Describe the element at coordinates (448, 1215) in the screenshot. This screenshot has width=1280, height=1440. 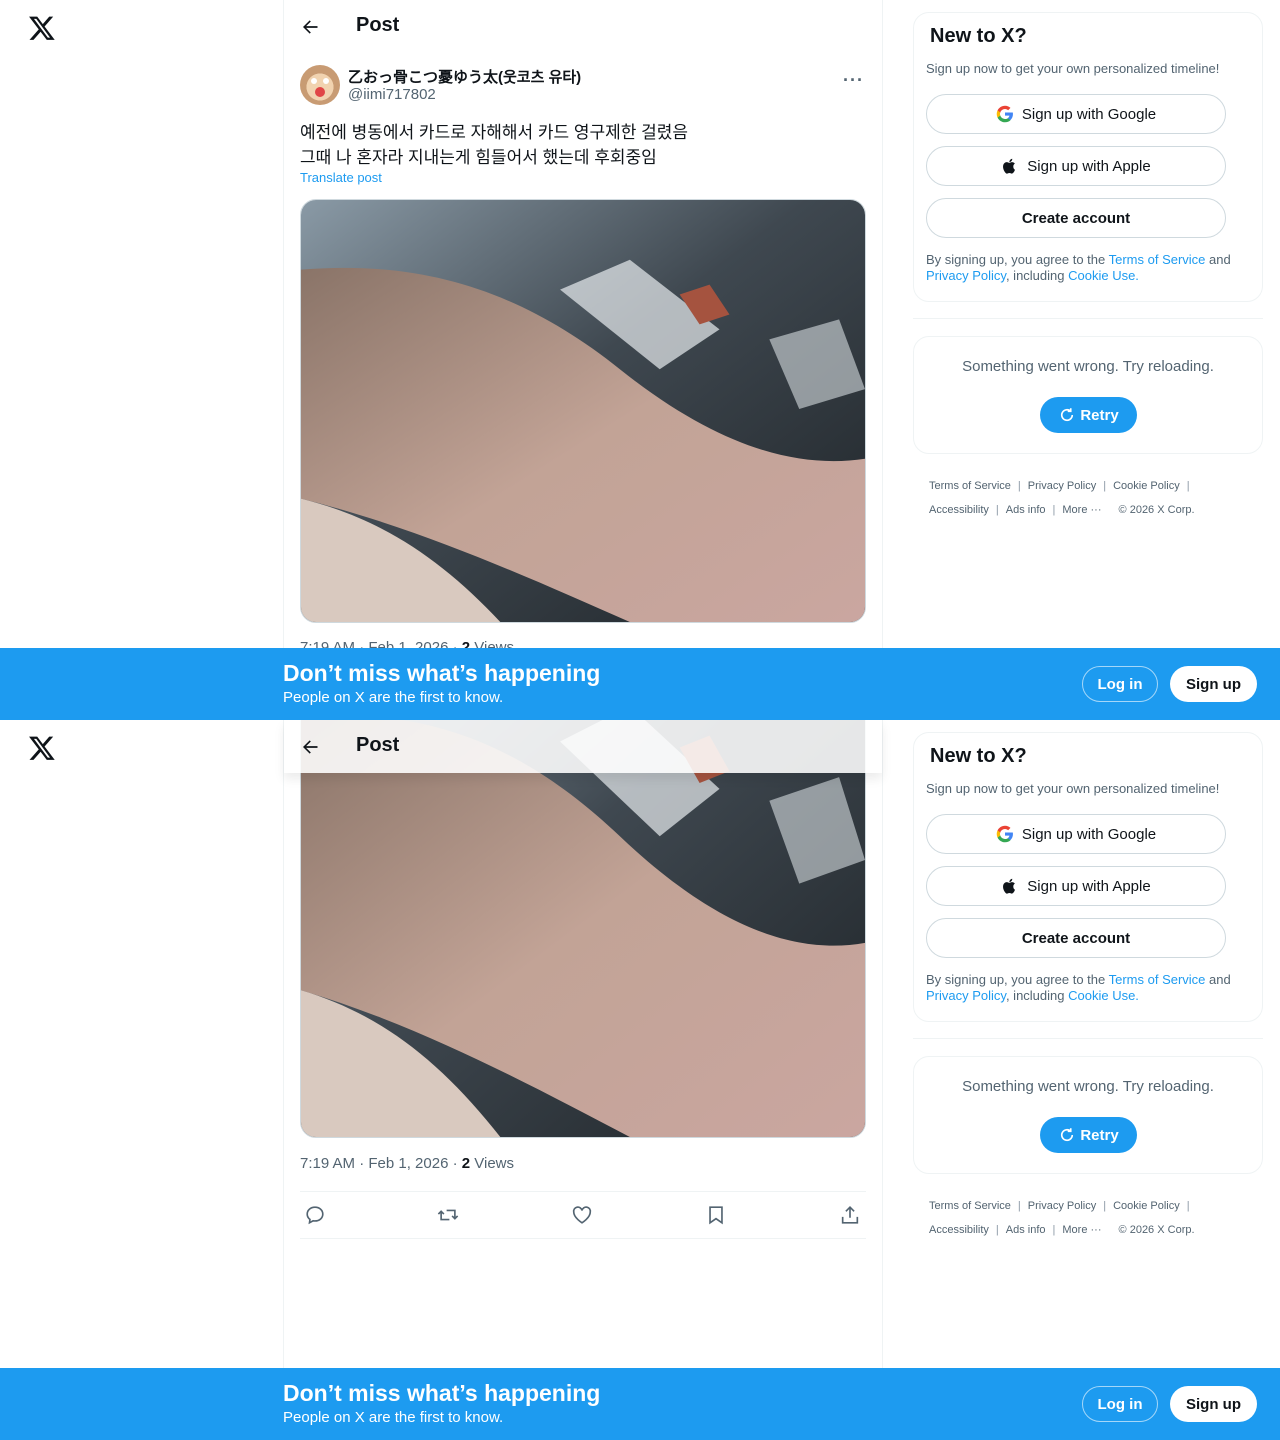
I see `repost-icon` at that location.